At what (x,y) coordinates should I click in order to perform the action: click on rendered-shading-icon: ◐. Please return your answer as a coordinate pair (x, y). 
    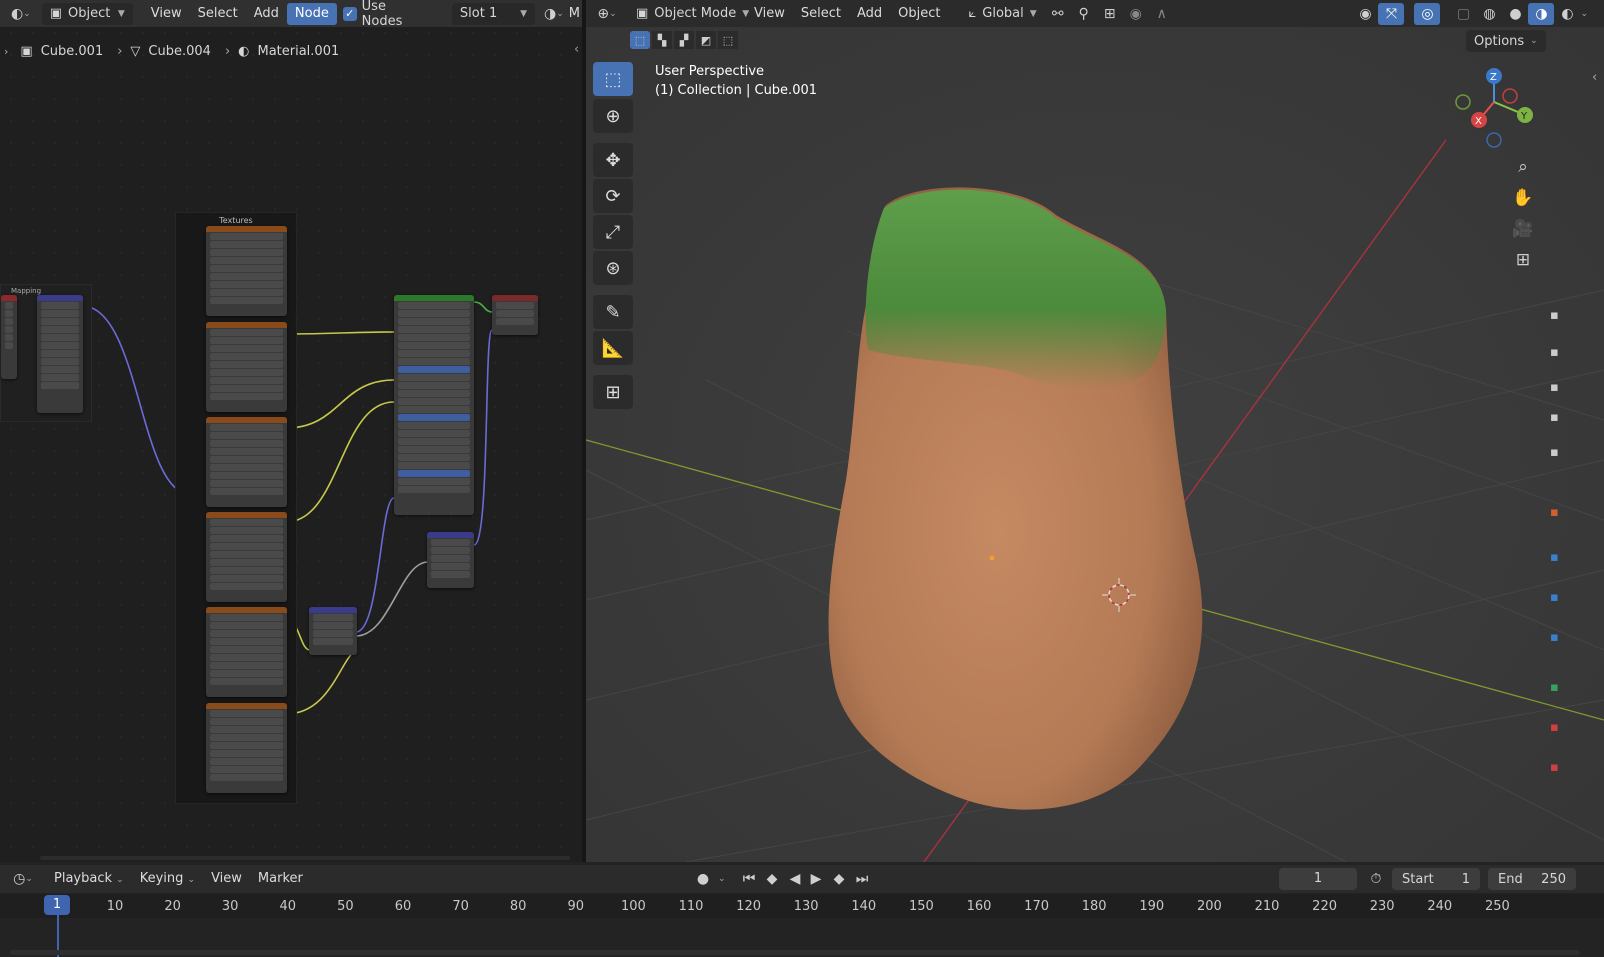
    Looking at the image, I should click on (1567, 14).